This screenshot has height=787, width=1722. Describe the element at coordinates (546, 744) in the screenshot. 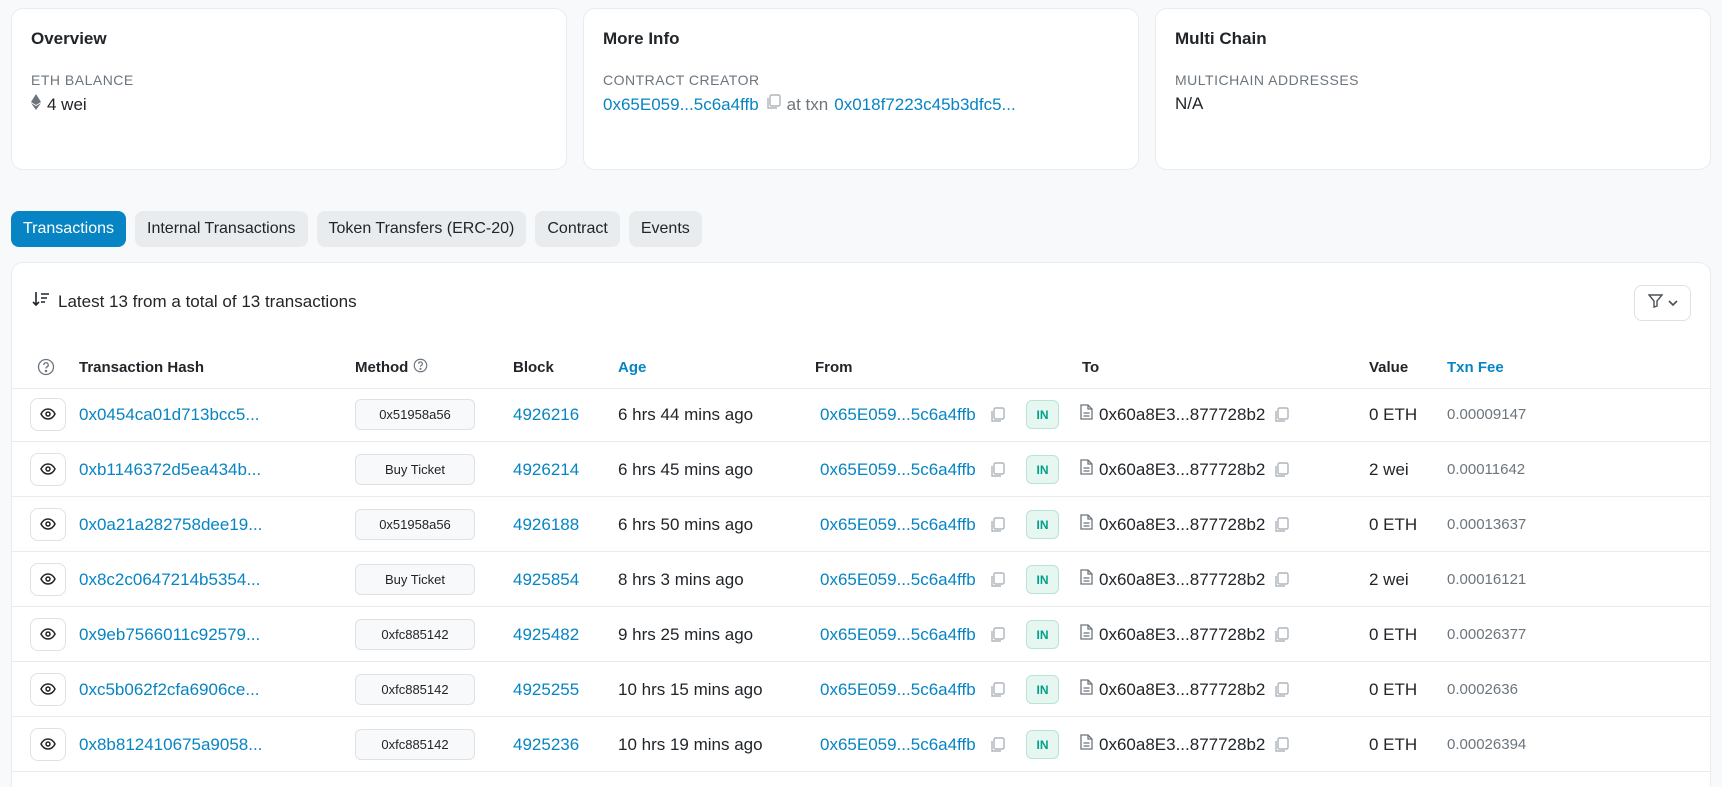

I see `block-link: 4925236` at that location.